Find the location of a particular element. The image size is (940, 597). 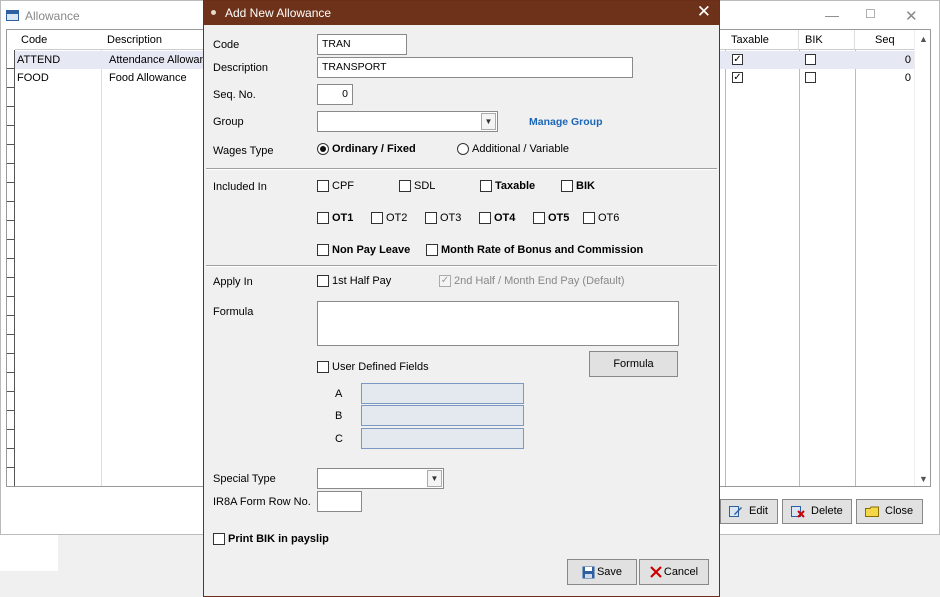

user-defined-fields-label: User Defined Fields is located at coordinates (380, 367).